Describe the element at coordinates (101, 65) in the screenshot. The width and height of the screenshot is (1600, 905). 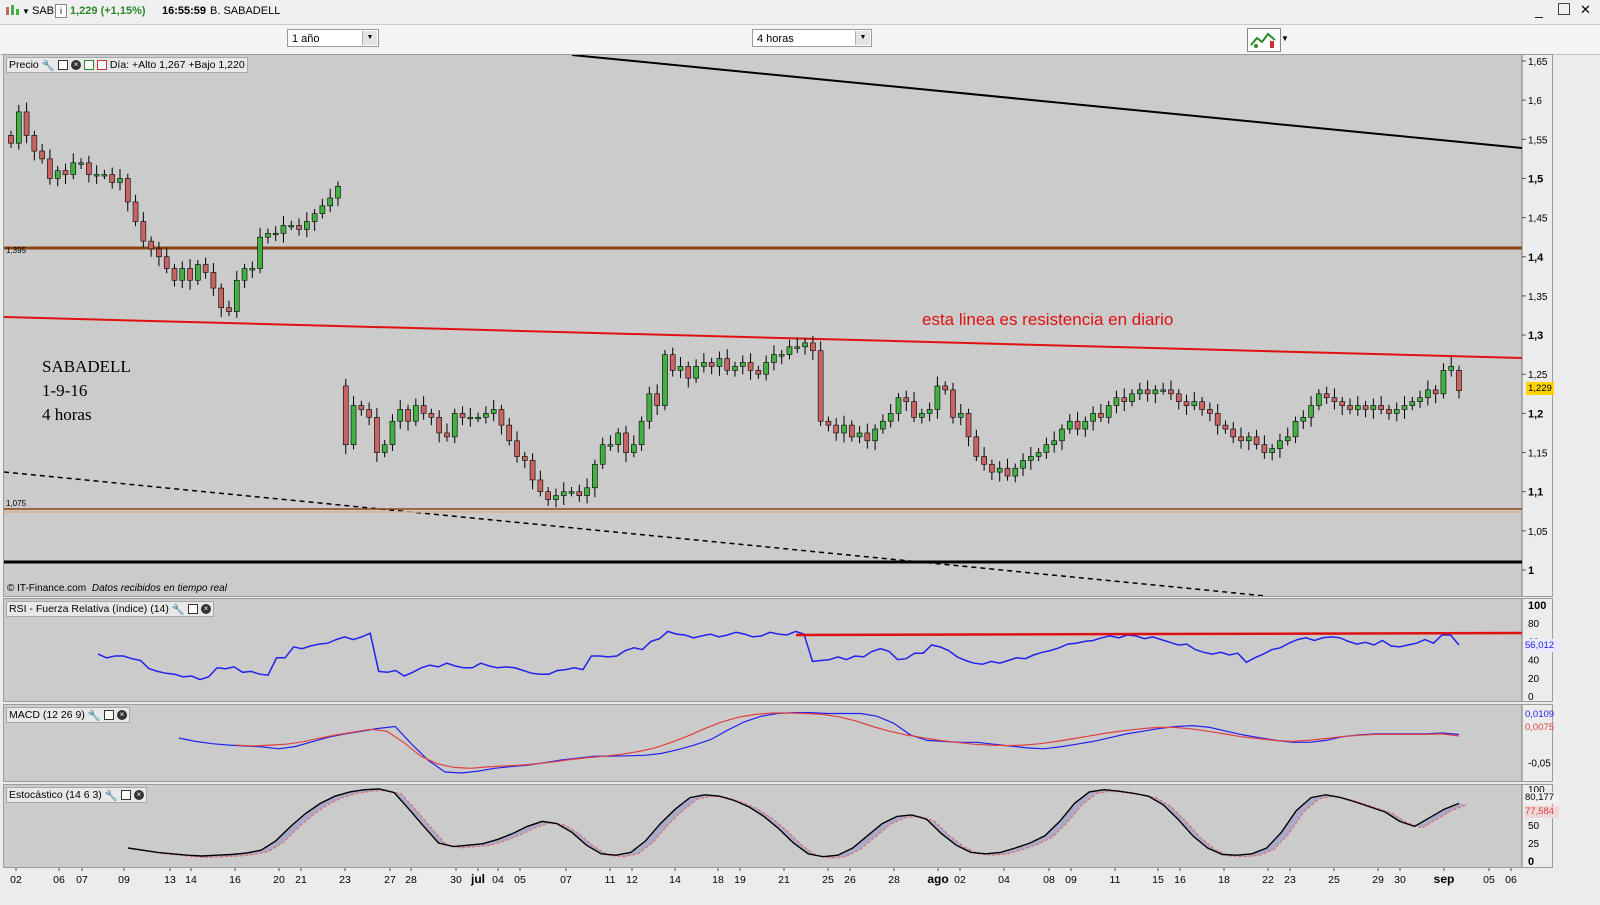
I see `remove-icon` at that location.